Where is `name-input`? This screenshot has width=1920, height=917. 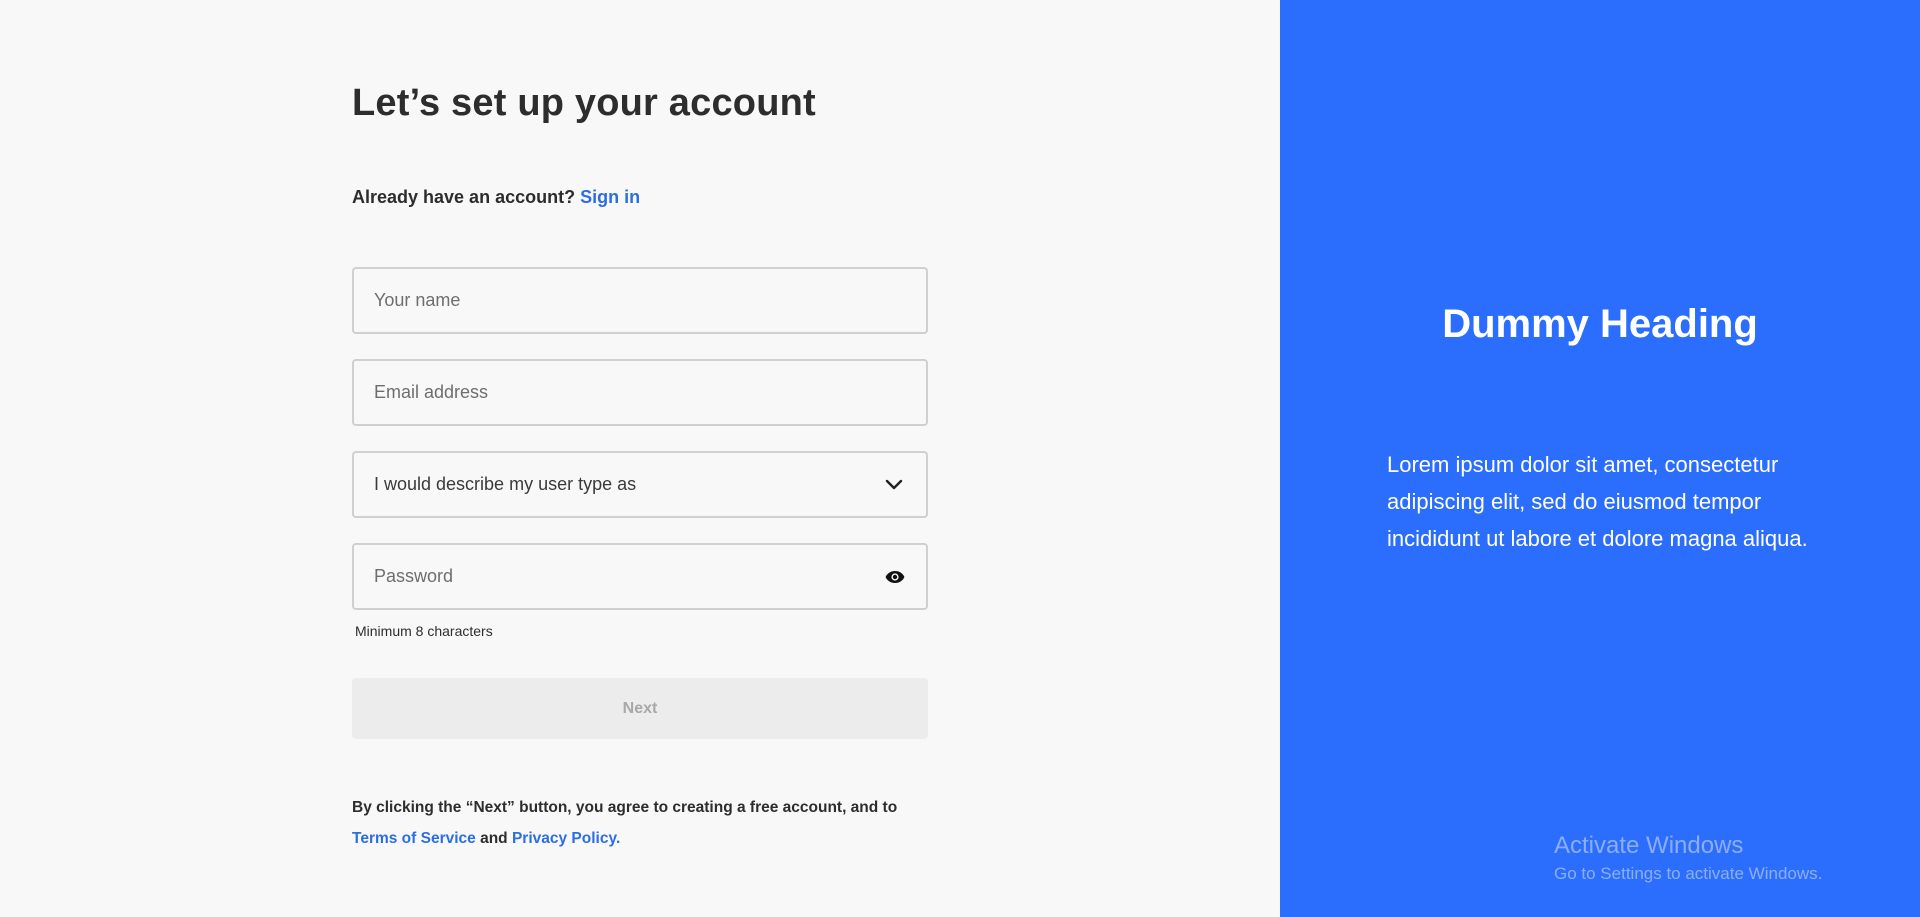 name-input is located at coordinates (640, 300).